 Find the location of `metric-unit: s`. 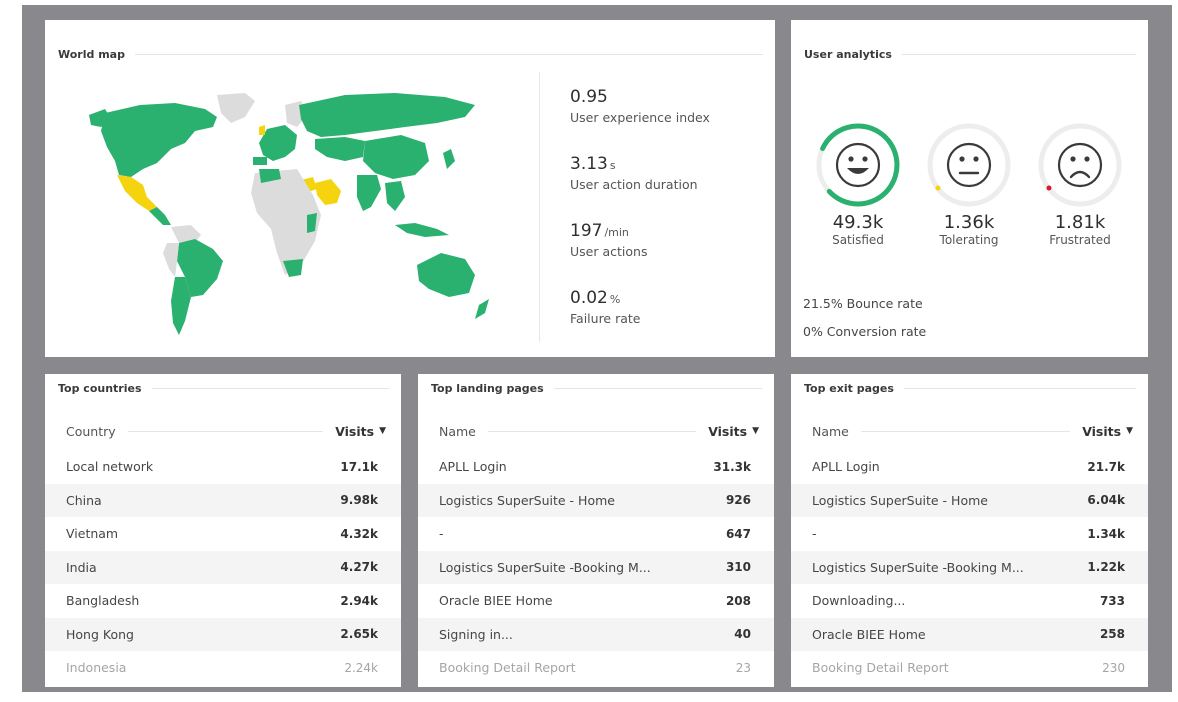

metric-unit: s is located at coordinates (612, 165).